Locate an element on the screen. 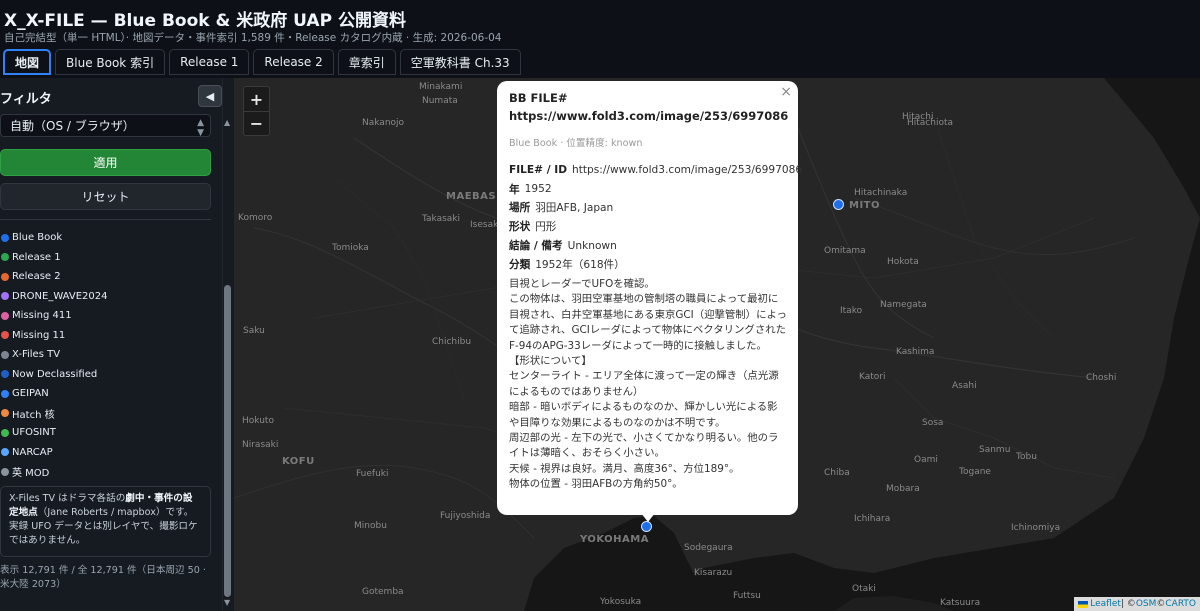 The width and height of the screenshot is (1200, 611). theme-select: 自動（OS / ブラウザ） ▲ ▼ is located at coordinates (105, 126).